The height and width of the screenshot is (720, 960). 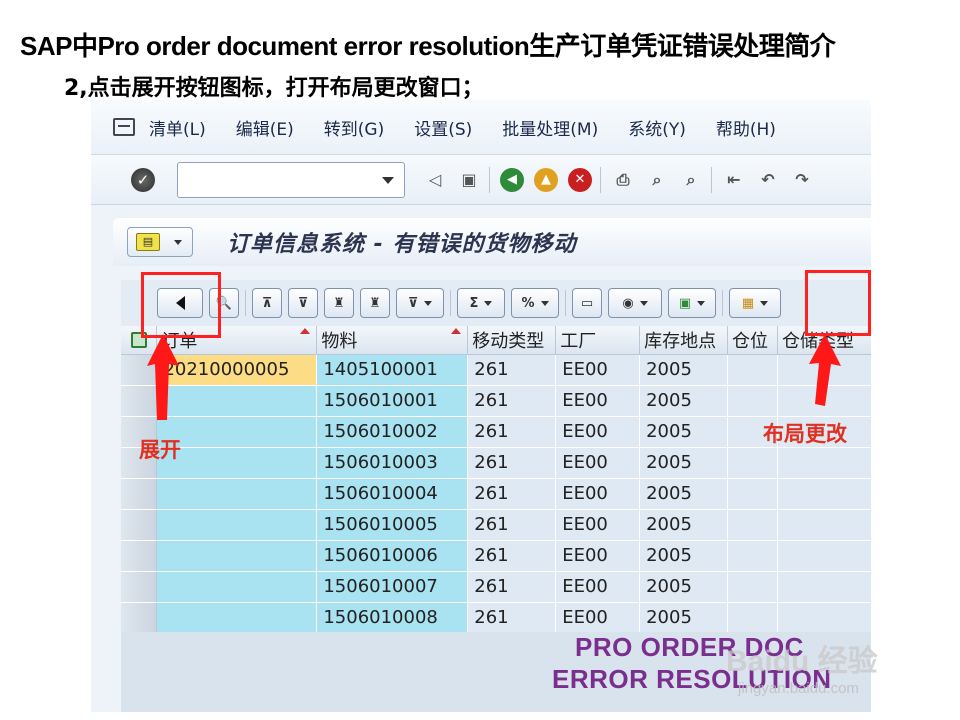 I want to click on column-header-storage-bin: 仓位, so click(x=753, y=340).